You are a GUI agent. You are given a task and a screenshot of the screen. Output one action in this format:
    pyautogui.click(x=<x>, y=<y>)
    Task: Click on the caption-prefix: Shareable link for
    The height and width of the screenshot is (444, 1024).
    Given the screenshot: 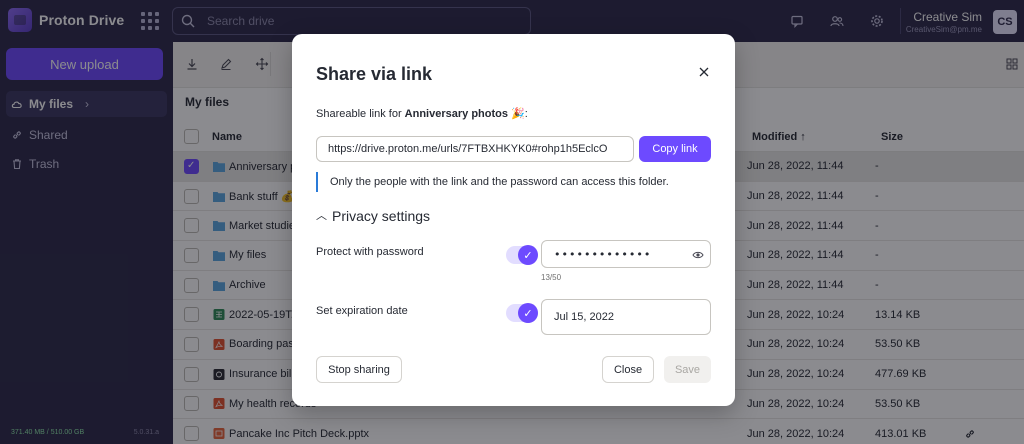 What is the action you would take?
    pyautogui.click(x=360, y=114)
    